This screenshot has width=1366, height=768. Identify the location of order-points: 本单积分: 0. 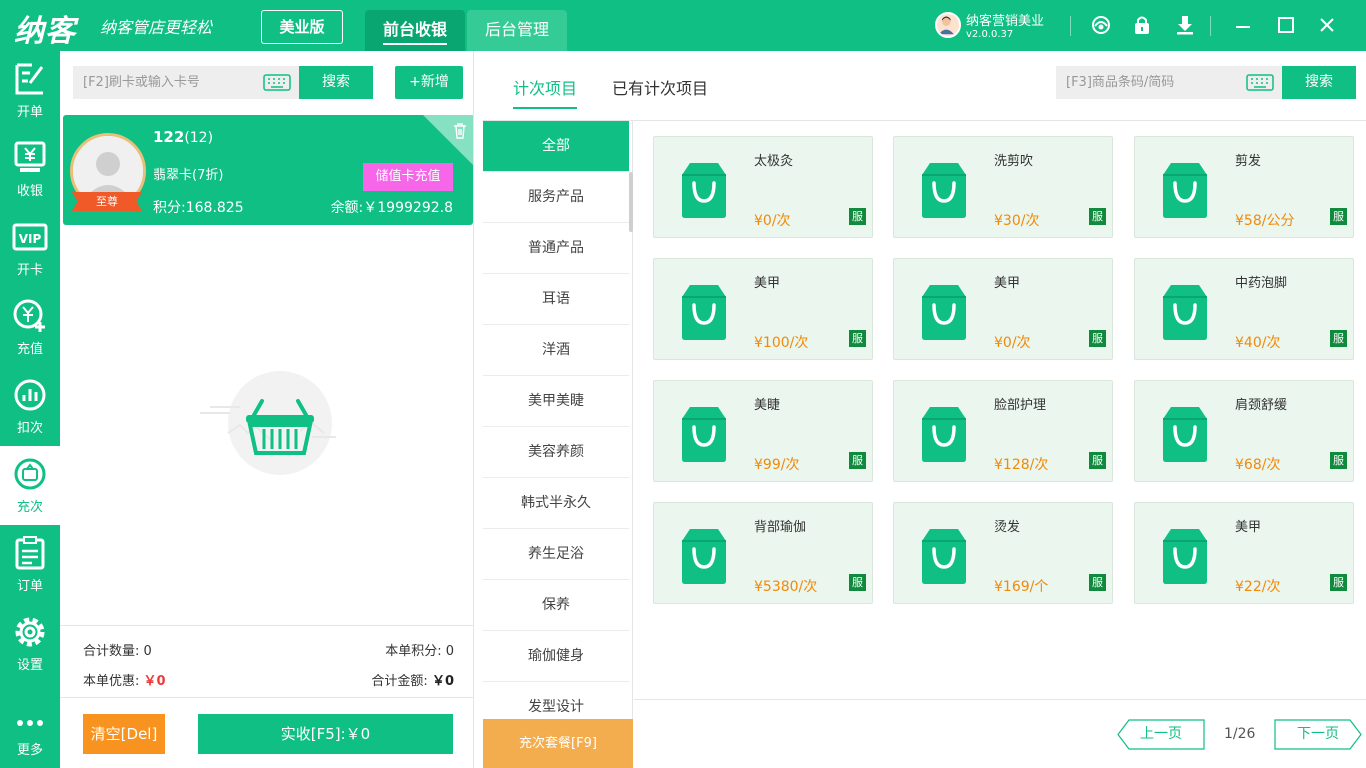
(419, 649).